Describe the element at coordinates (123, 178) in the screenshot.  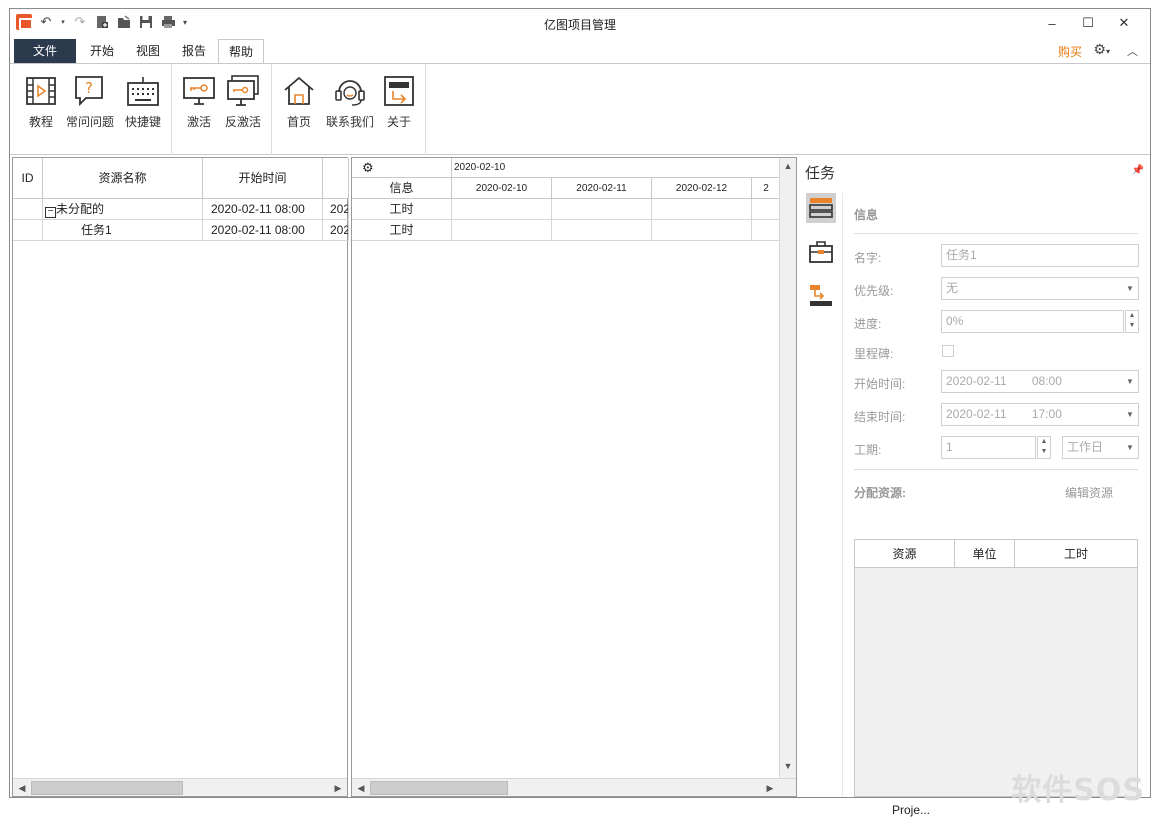
I see `column-header-resource-name: 资源名称` at that location.